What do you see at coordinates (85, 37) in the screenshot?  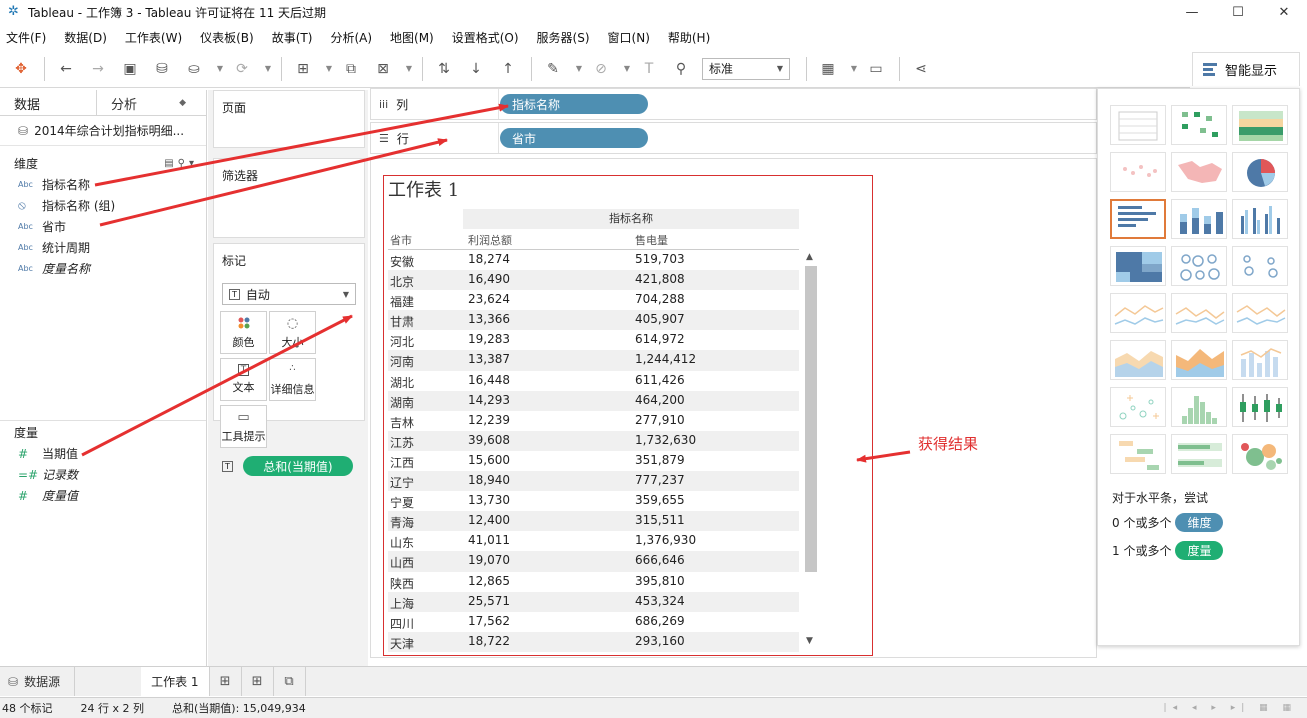 I see `menu-data: 数据(D)` at bounding box center [85, 37].